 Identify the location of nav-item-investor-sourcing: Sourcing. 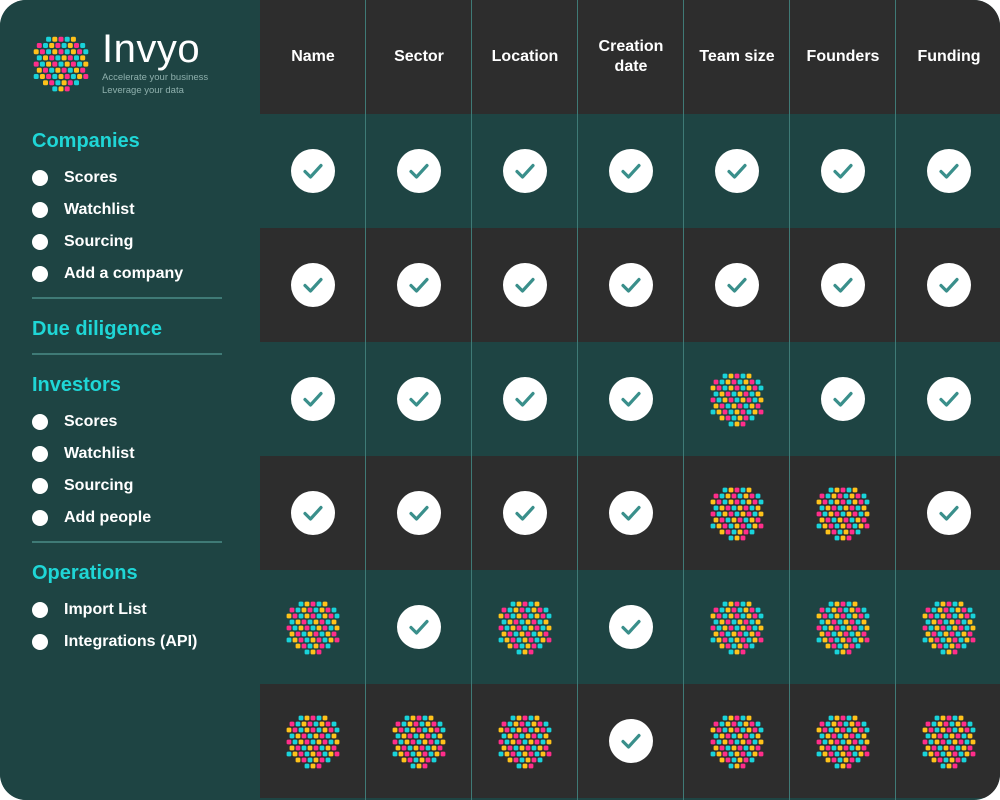
(82, 486).